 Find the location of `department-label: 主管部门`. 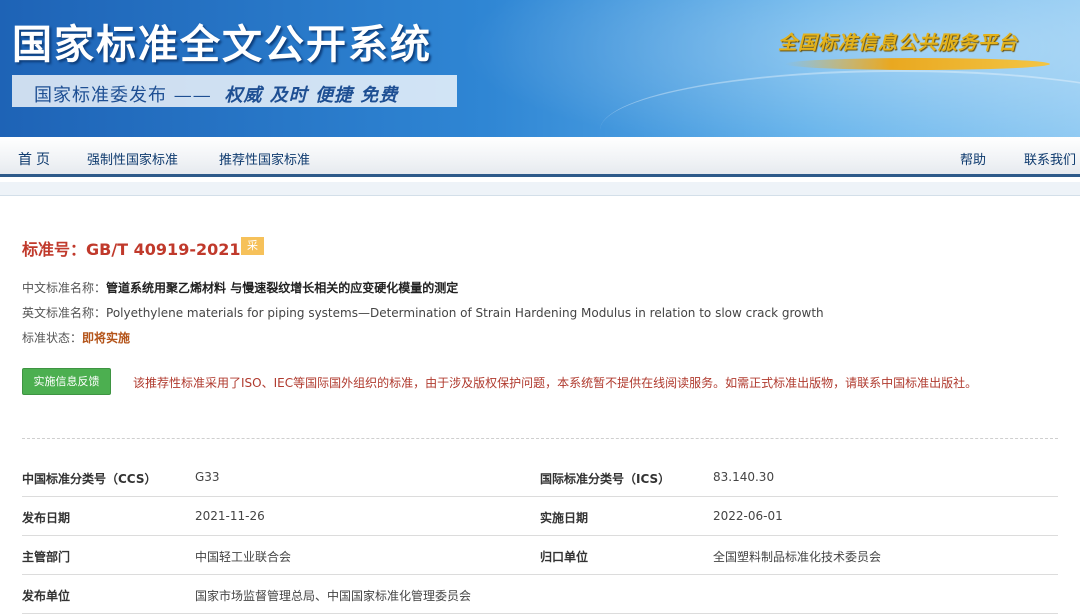

department-label: 主管部门 is located at coordinates (46, 557).